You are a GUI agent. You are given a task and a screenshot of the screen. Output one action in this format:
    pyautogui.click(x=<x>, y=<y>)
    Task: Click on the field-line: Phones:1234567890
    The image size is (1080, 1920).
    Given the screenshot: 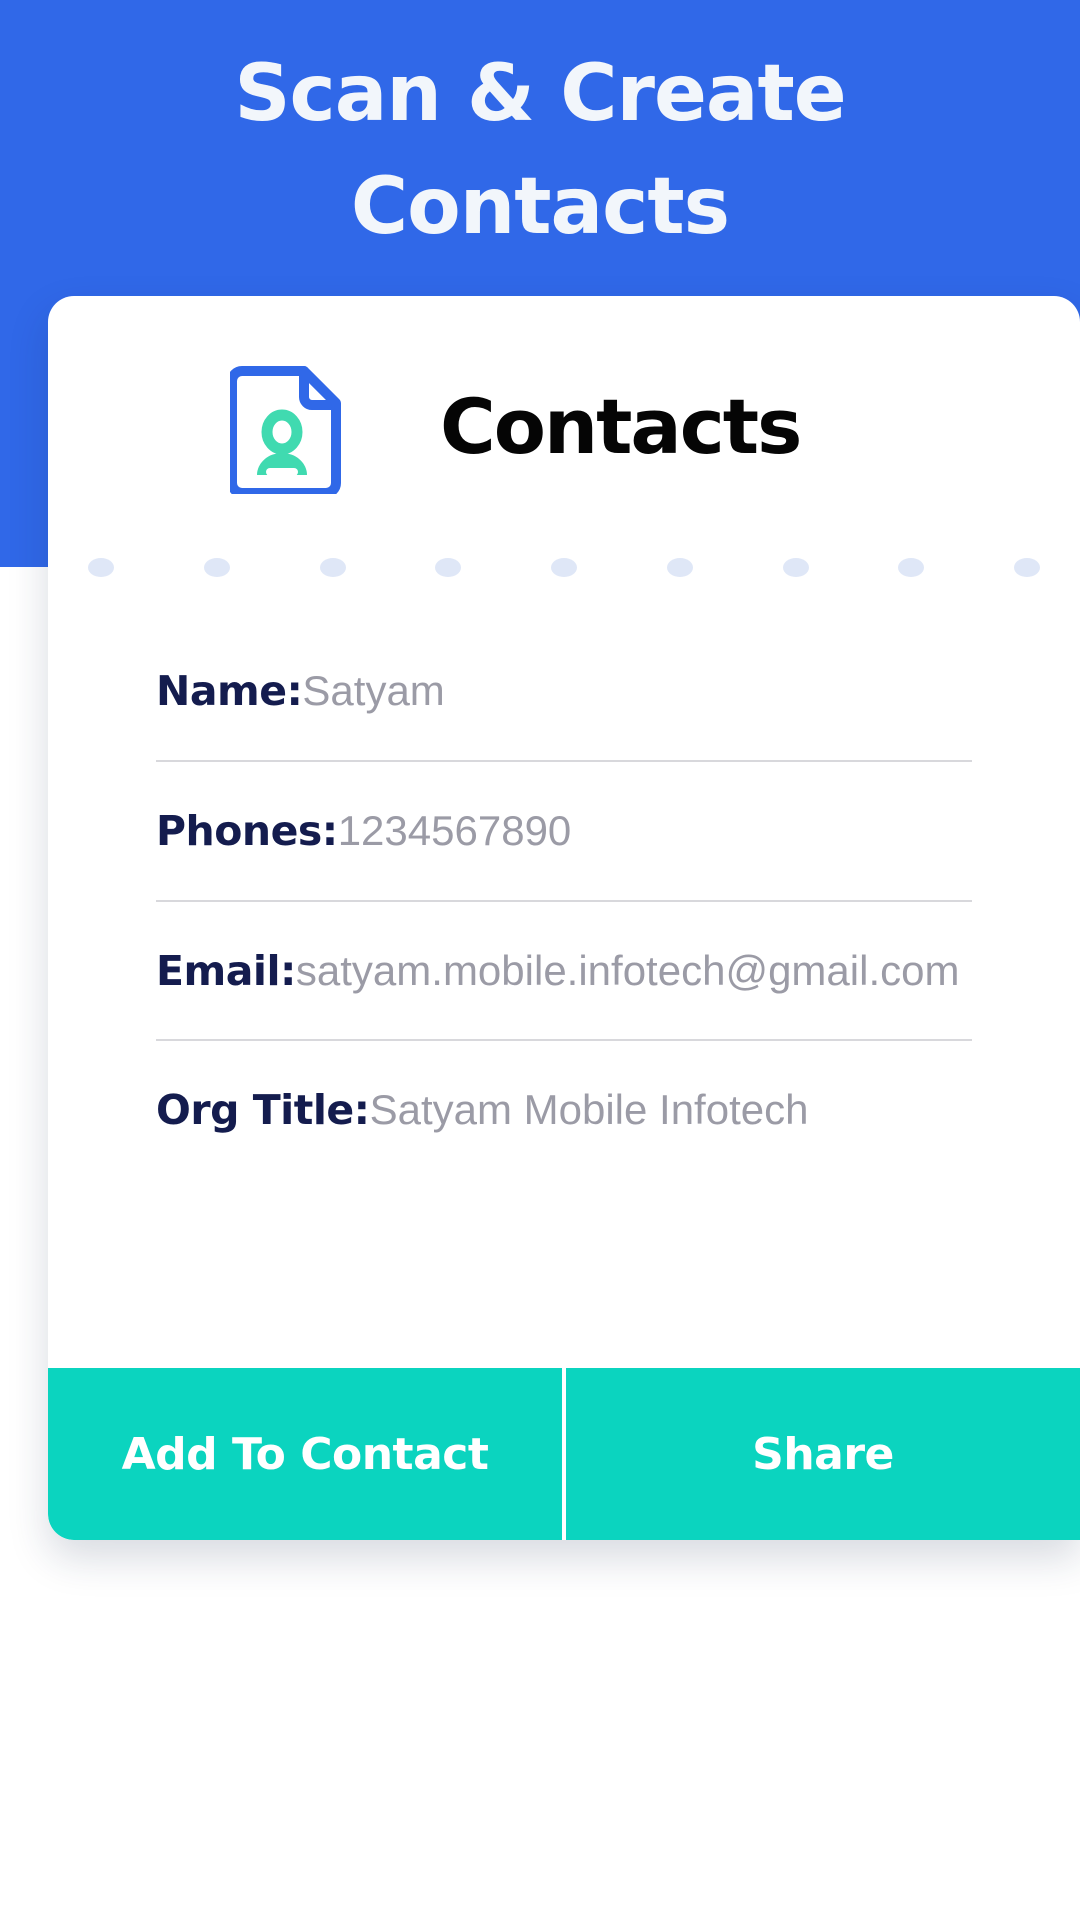 What is the action you would take?
    pyautogui.click(x=564, y=831)
    